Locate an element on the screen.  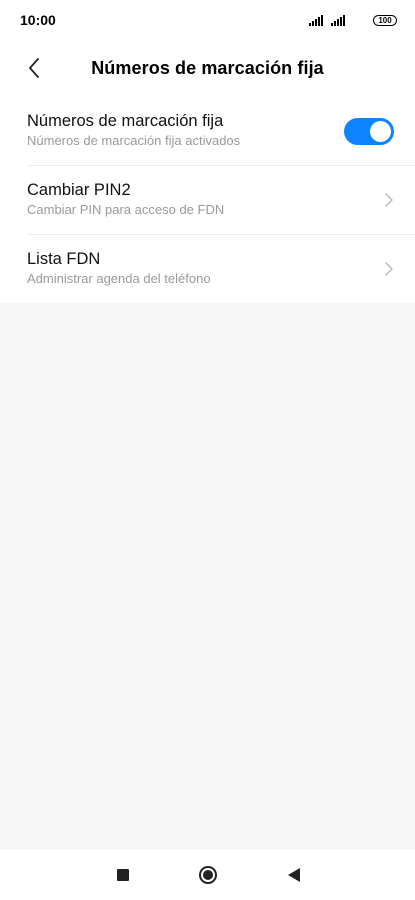
toggle-knob is located at coordinates (380, 131).